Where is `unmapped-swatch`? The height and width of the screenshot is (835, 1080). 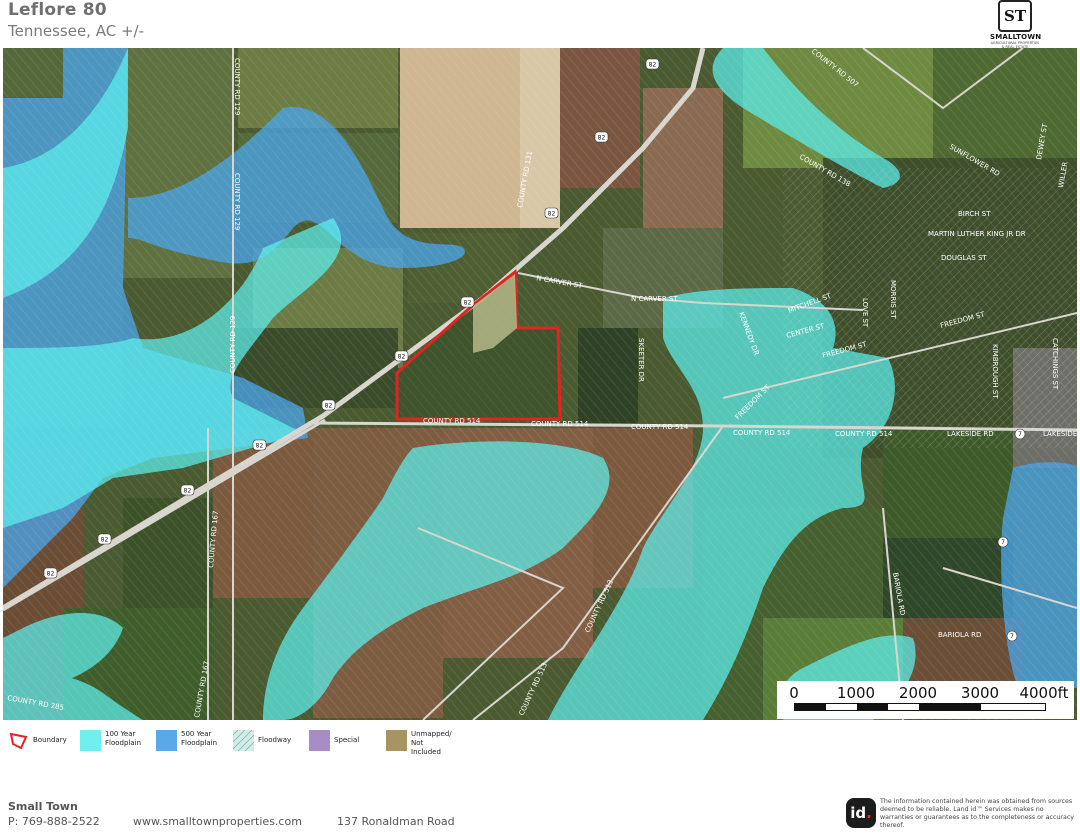 unmapped-swatch is located at coordinates (396, 740).